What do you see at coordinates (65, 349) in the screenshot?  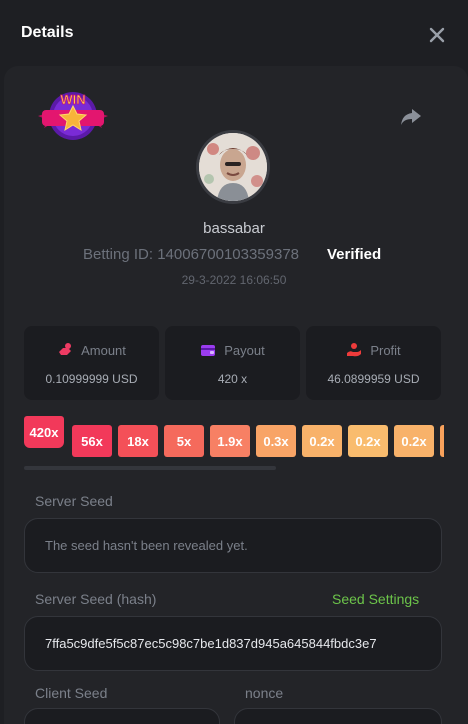 I see `coin-hand-icon` at bounding box center [65, 349].